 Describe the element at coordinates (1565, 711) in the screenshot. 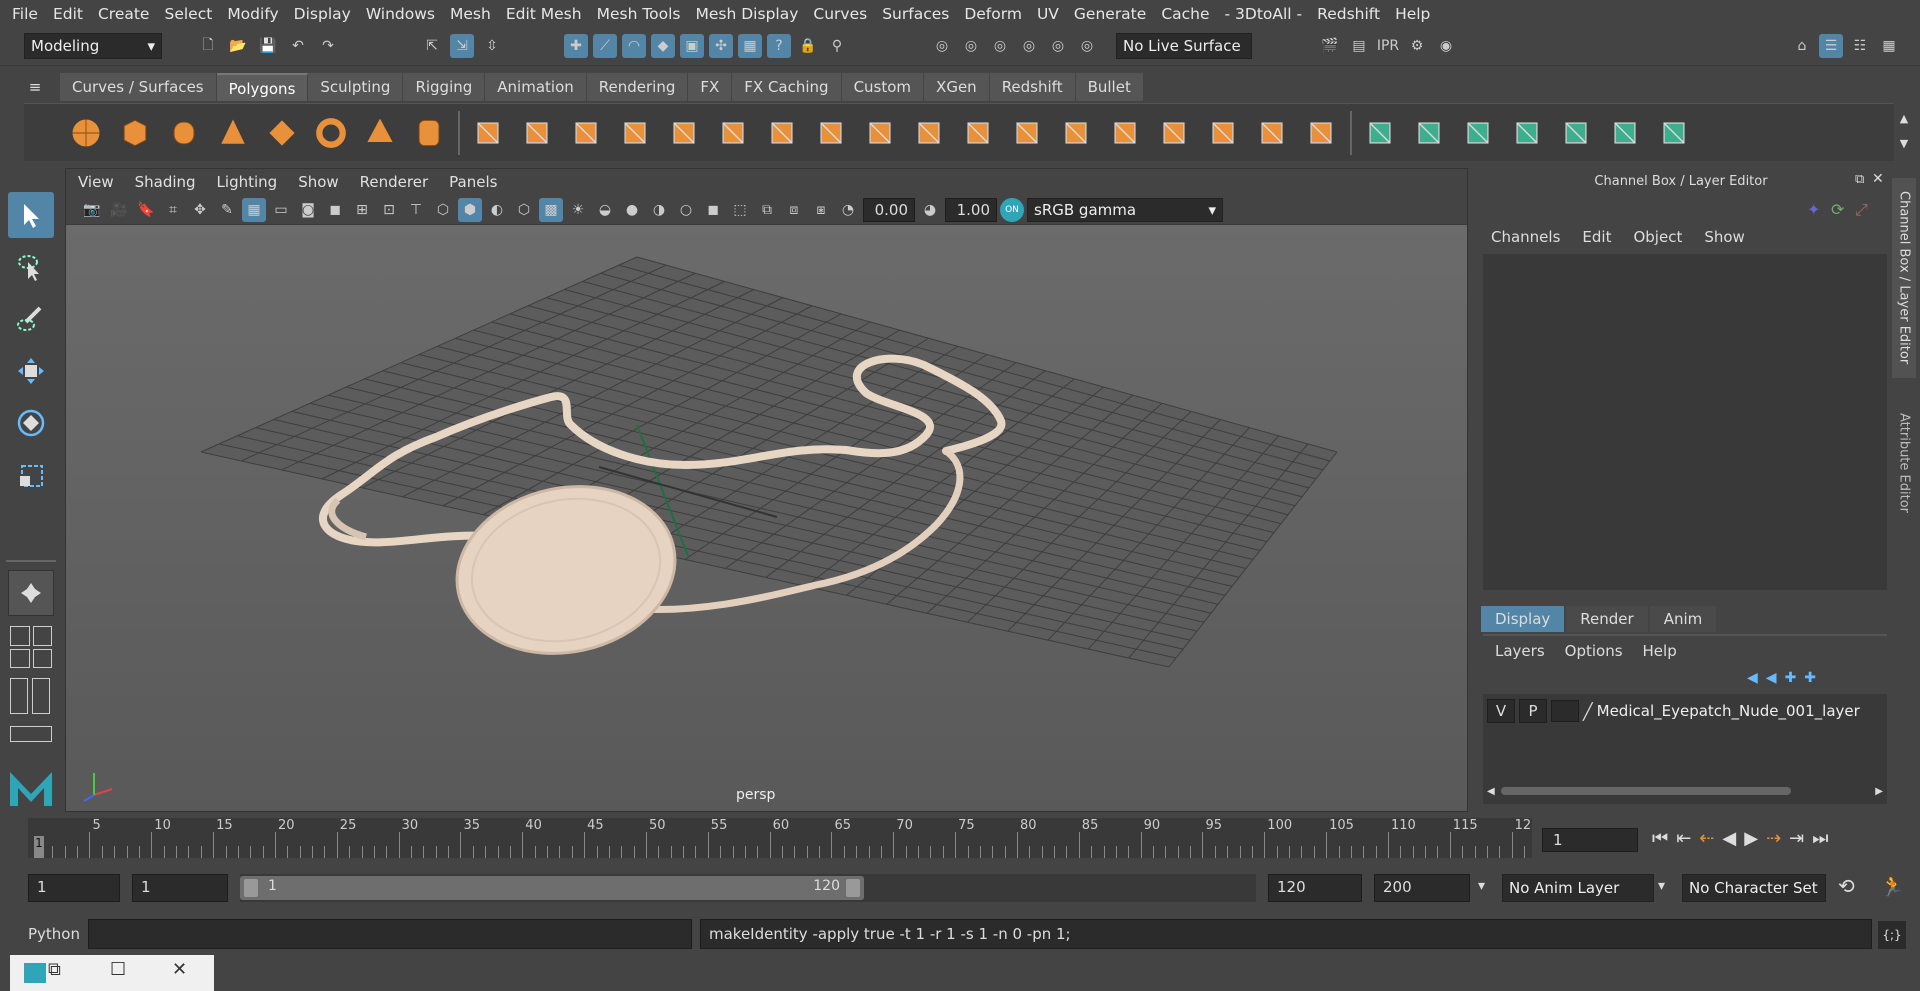

I see `layer-display-type` at that location.